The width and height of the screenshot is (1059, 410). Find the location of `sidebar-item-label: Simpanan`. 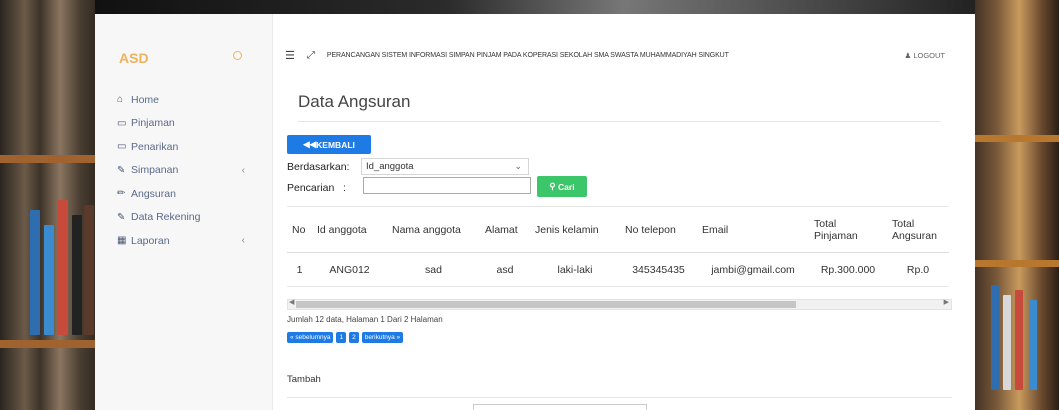

sidebar-item-label: Simpanan is located at coordinates (155, 170).